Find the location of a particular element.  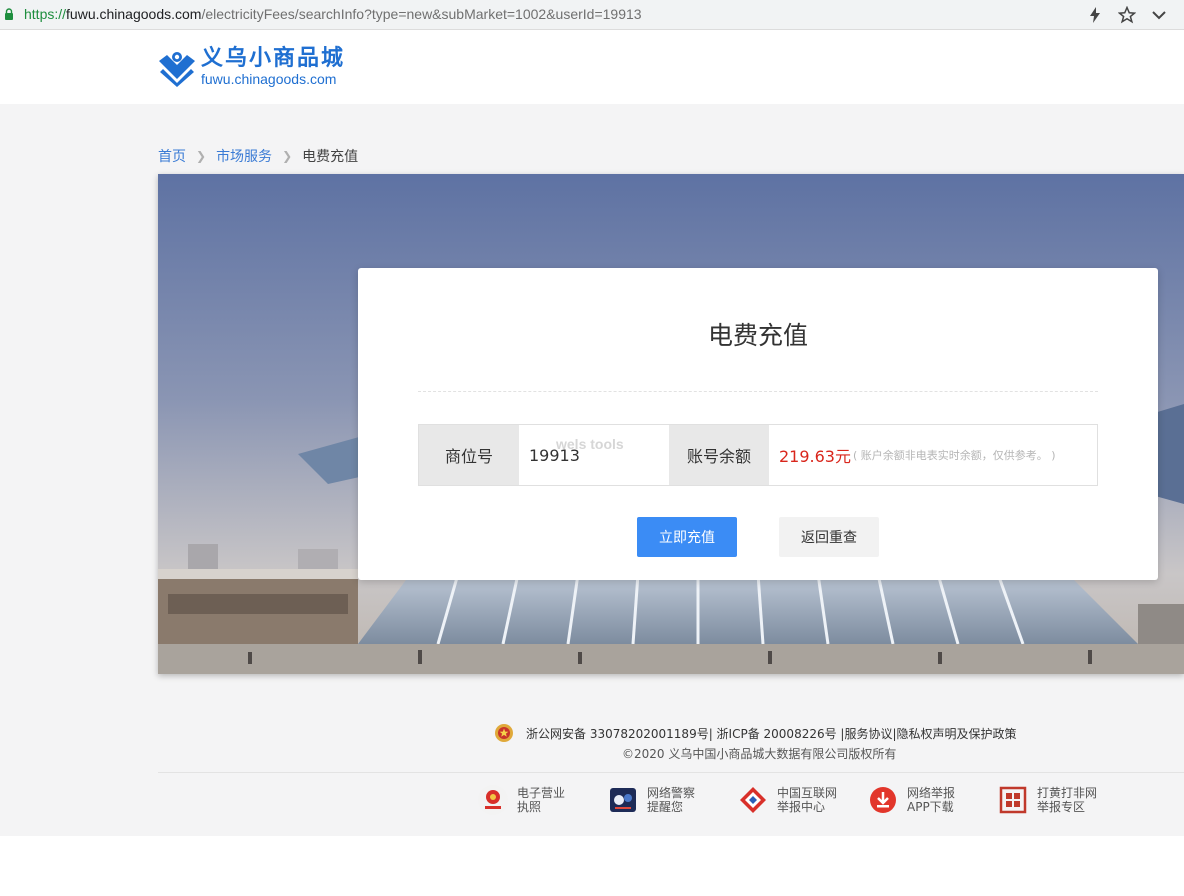

breadcrumb-home: 首页 is located at coordinates (172, 156).